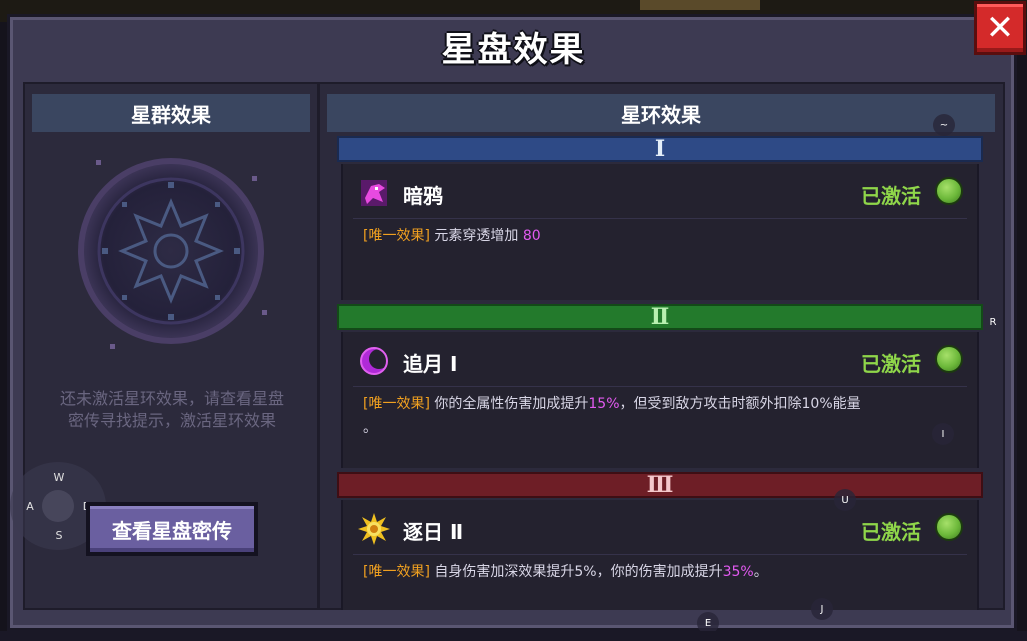  What do you see at coordinates (845, 500) in the screenshot?
I see `key-hint-u: U` at bounding box center [845, 500].